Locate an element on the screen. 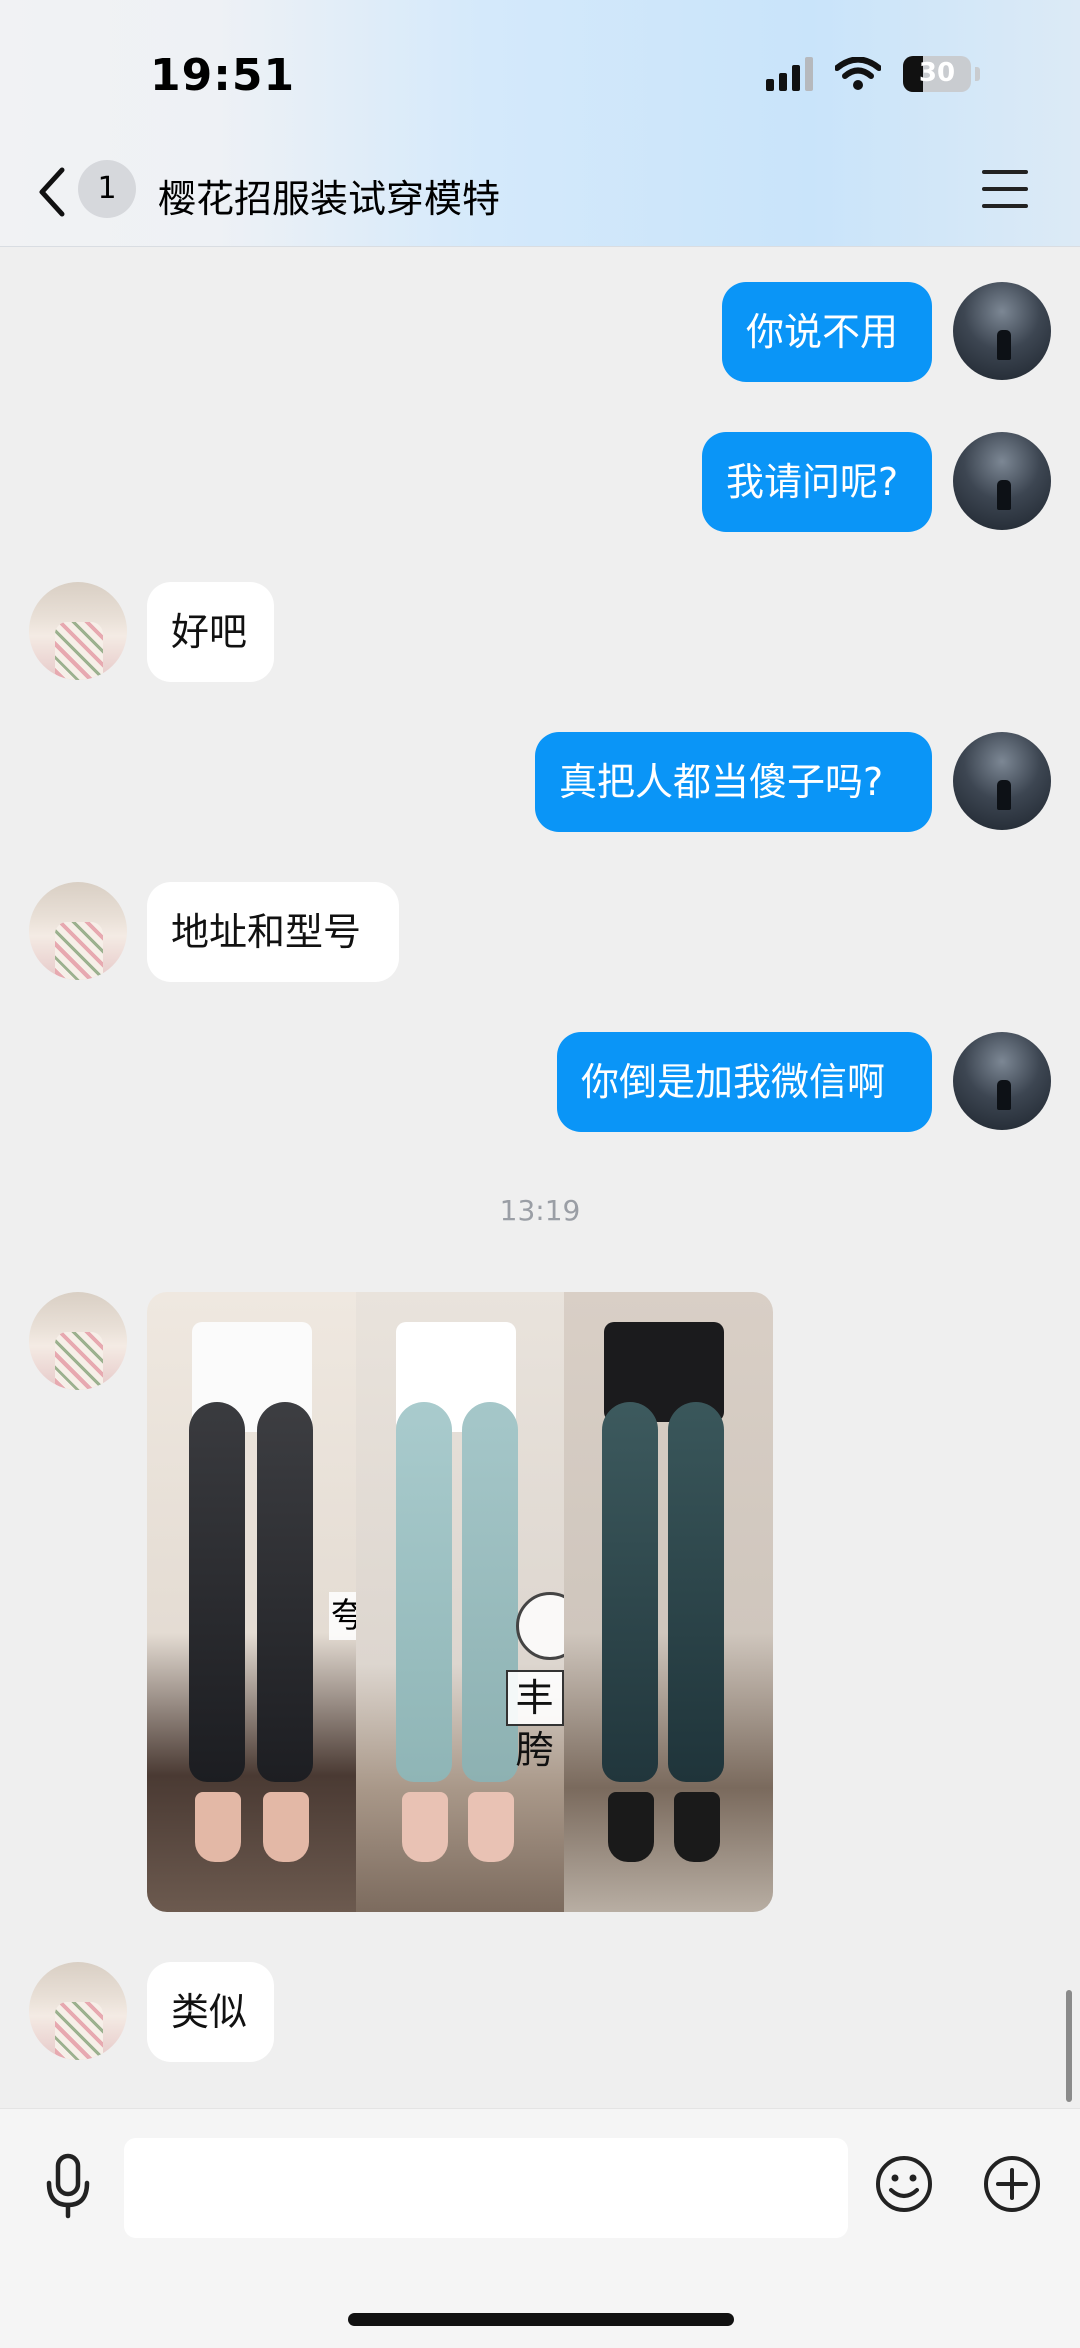  message-bubble-outgoing: 我请问呢? is located at coordinates (817, 482).